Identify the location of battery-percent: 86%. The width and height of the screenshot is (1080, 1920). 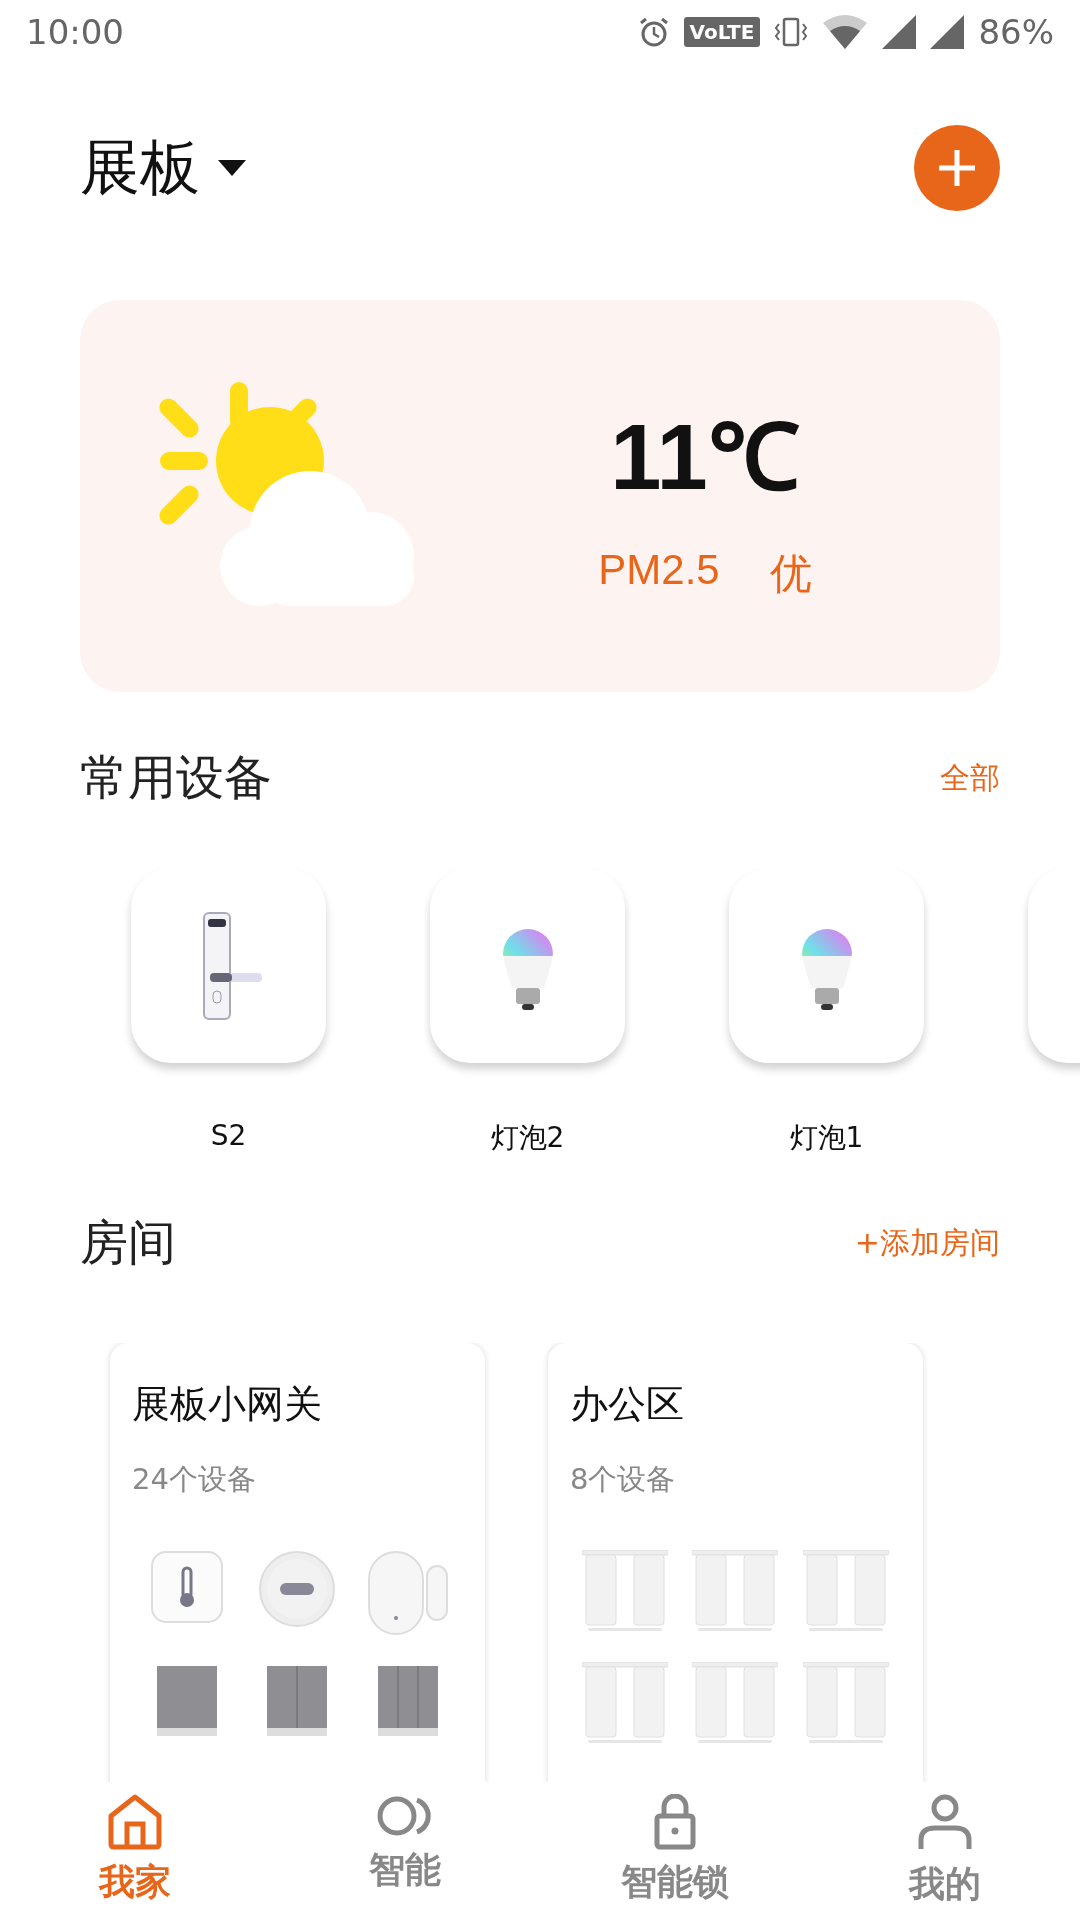
(1016, 32).